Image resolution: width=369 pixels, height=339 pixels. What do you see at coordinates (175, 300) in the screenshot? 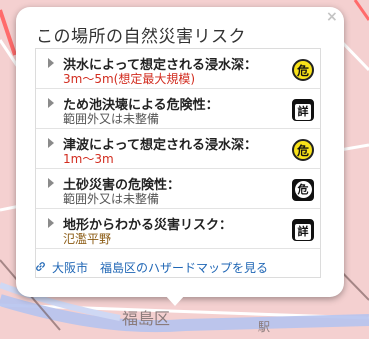
I see `popup-pointer` at bounding box center [175, 300].